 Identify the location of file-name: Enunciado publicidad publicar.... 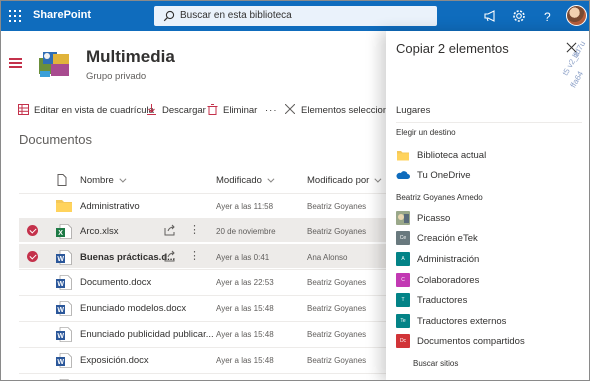
(147, 334).